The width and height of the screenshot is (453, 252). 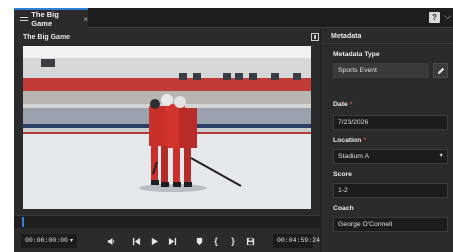 I want to click on score-field: 1-2, so click(x=390, y=190).